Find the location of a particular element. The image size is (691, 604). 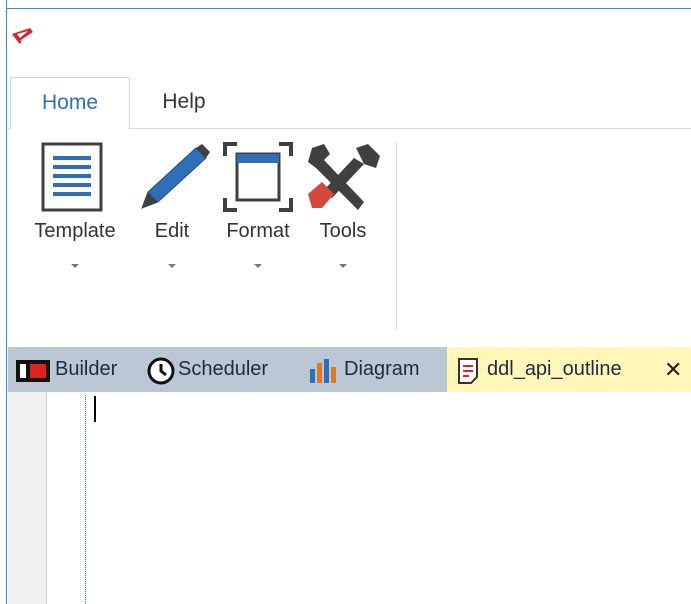

app-logo-icon is located at coordinates (22, 35).